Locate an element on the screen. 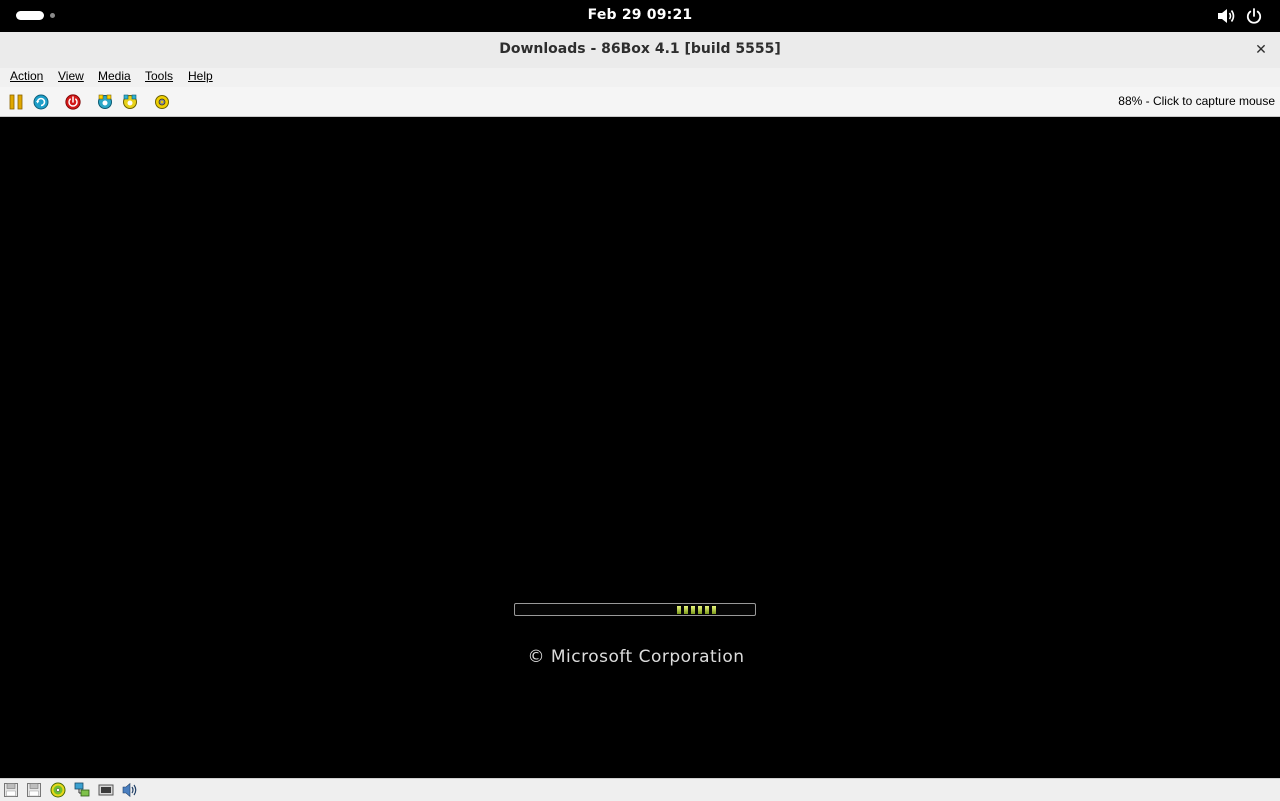  menu-action: Action is located at coordinates (26, 76).